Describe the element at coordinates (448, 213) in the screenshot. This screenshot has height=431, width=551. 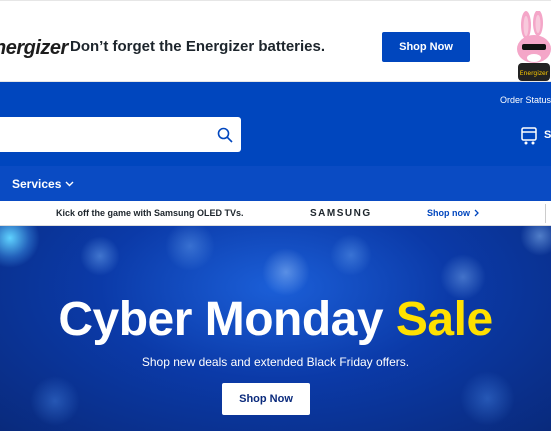
I see `promo-link-label: Shop now` at that location.